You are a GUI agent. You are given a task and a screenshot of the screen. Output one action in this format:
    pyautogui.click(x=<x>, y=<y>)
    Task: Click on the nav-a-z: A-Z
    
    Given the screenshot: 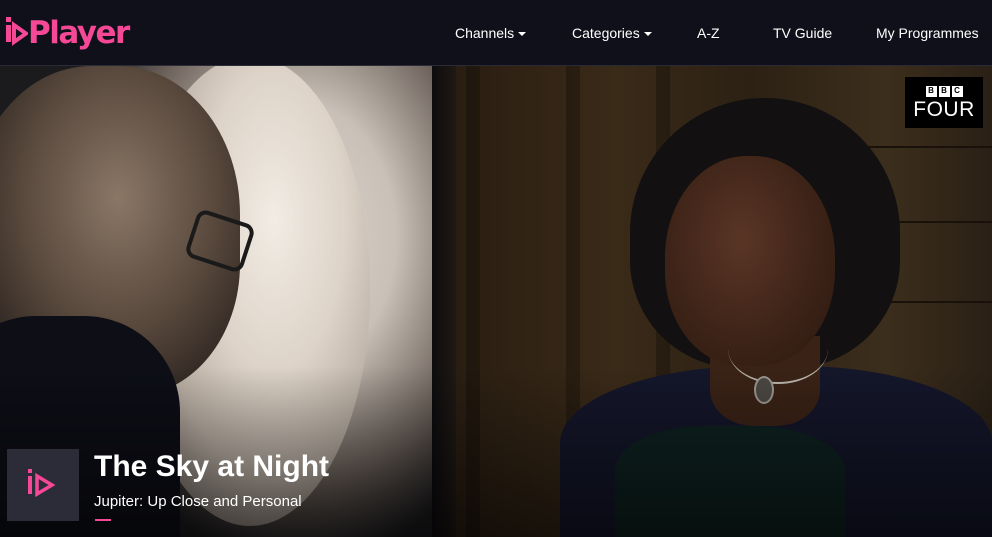 What is the action you would take?
    pyautogui.click(x=708, y=33)
    